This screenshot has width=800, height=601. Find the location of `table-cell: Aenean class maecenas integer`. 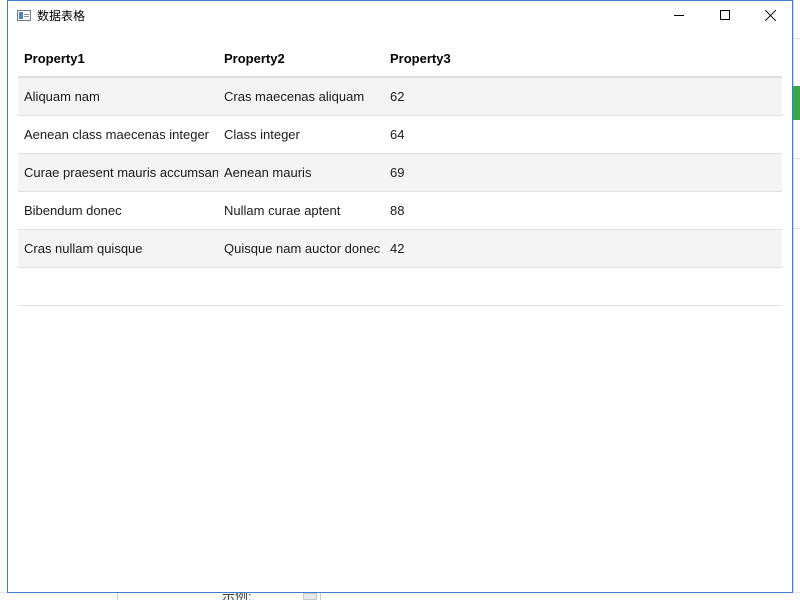

table-cell: Aenean class maecenas integer is located at coordinates (118, 134).